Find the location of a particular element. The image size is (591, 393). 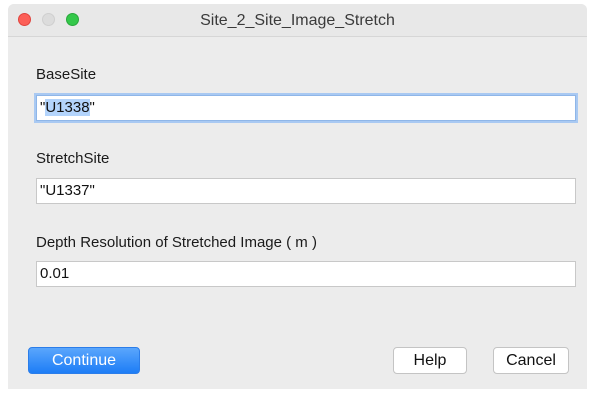

base-site-selected-text: U1338 is located at coordinates (67, 107).